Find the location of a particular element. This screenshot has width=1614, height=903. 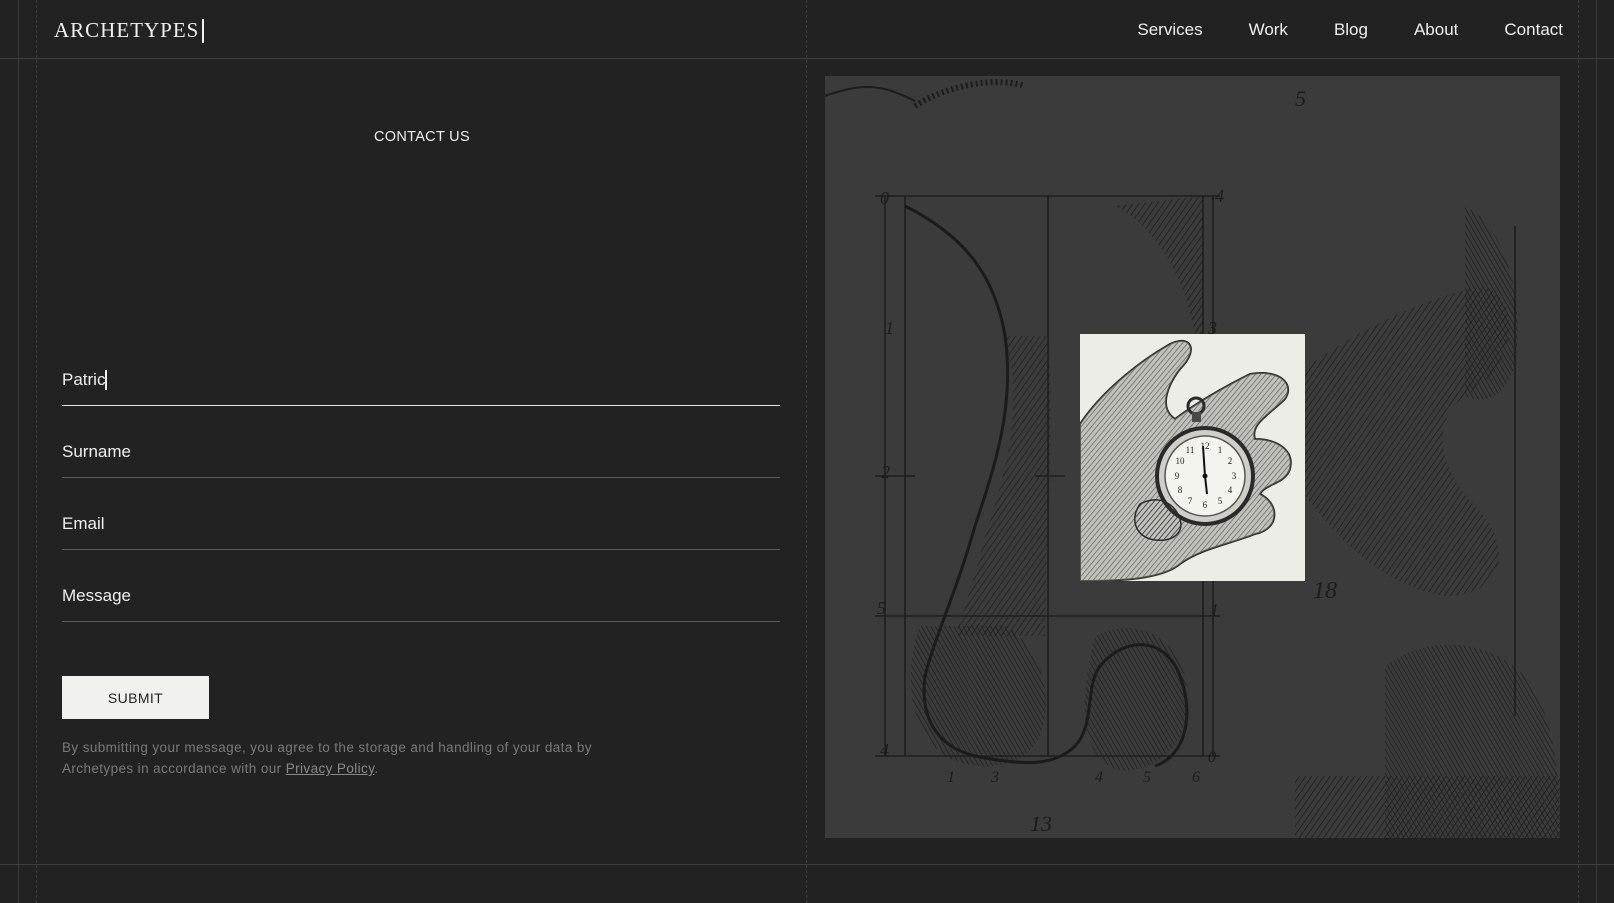

footer-divider is located at coordinates (807, 864).